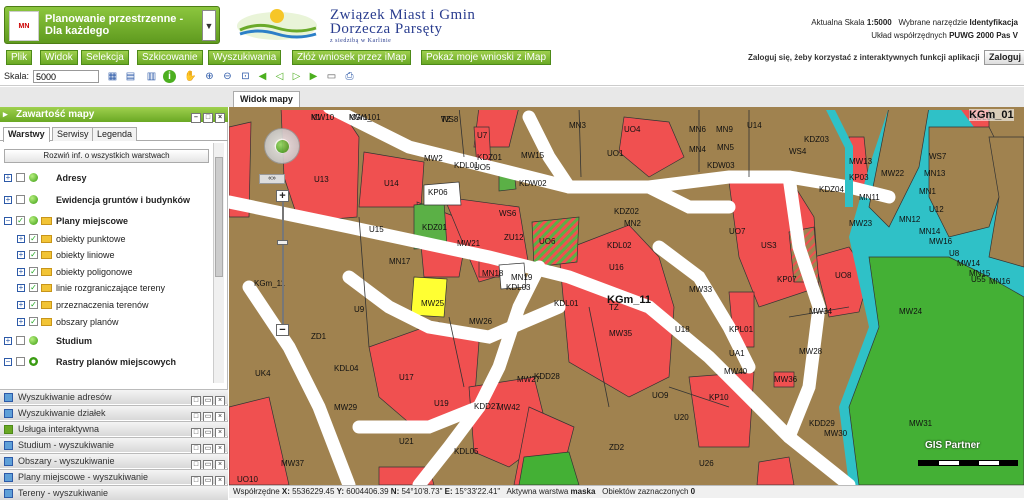 The height and width of the screenshot is (500, 1024). What do you see at coordinates (106, 178) in the screenshot?
I see `layer-adresy: + Adresy` at bounding box center [106, 178].